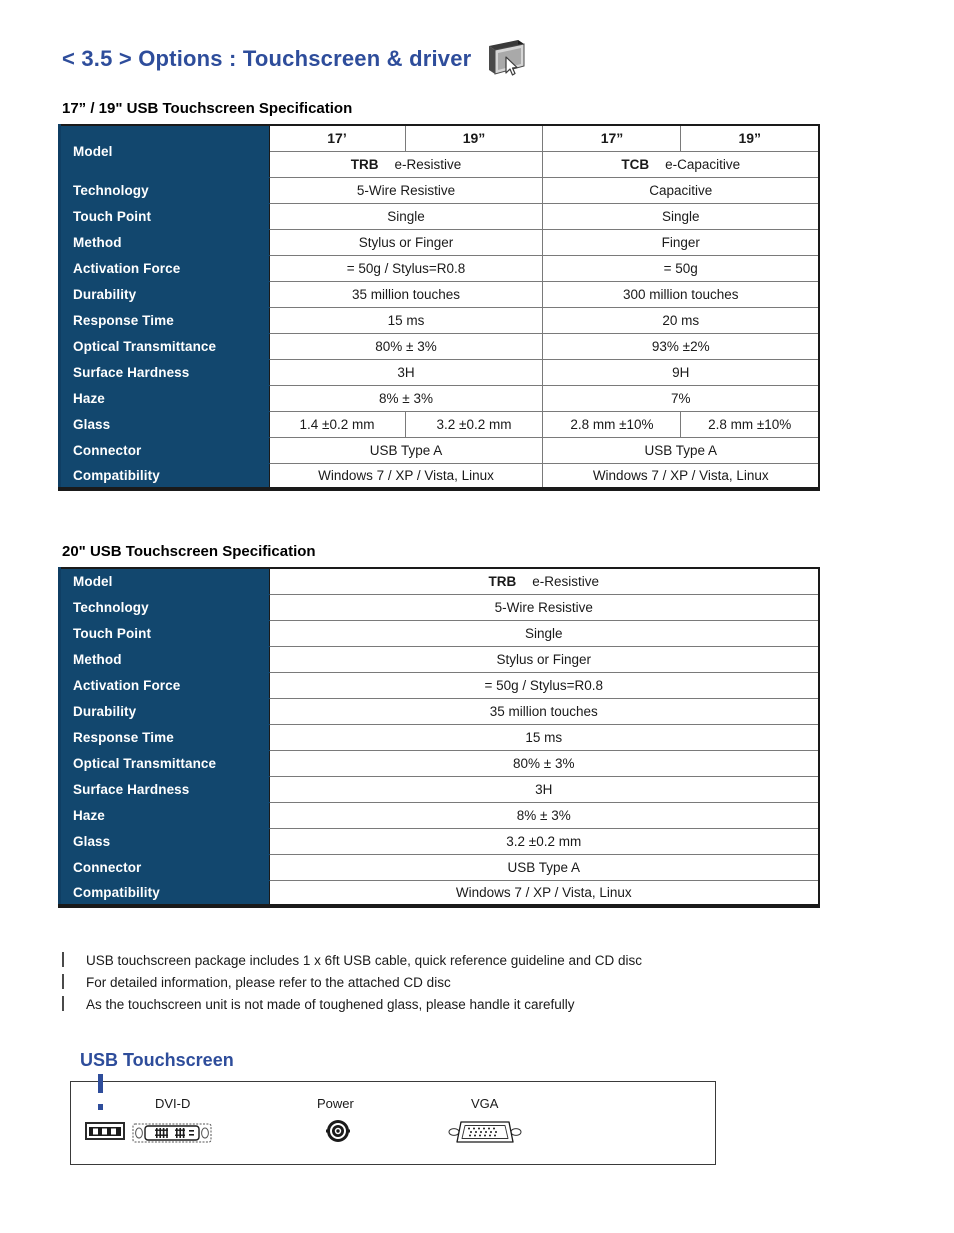  What do you see at coordinates (544, 659) in the screenshot?
I see `row-value: Stylus or Finger` at bounding box center [544, 659].